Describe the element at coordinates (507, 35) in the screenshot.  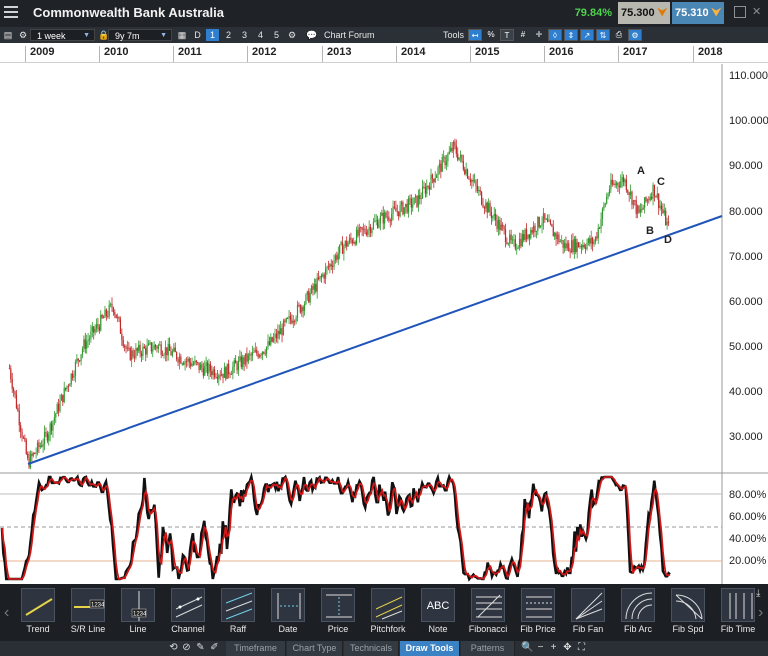
I see `text-tool-icon: T` at that location.